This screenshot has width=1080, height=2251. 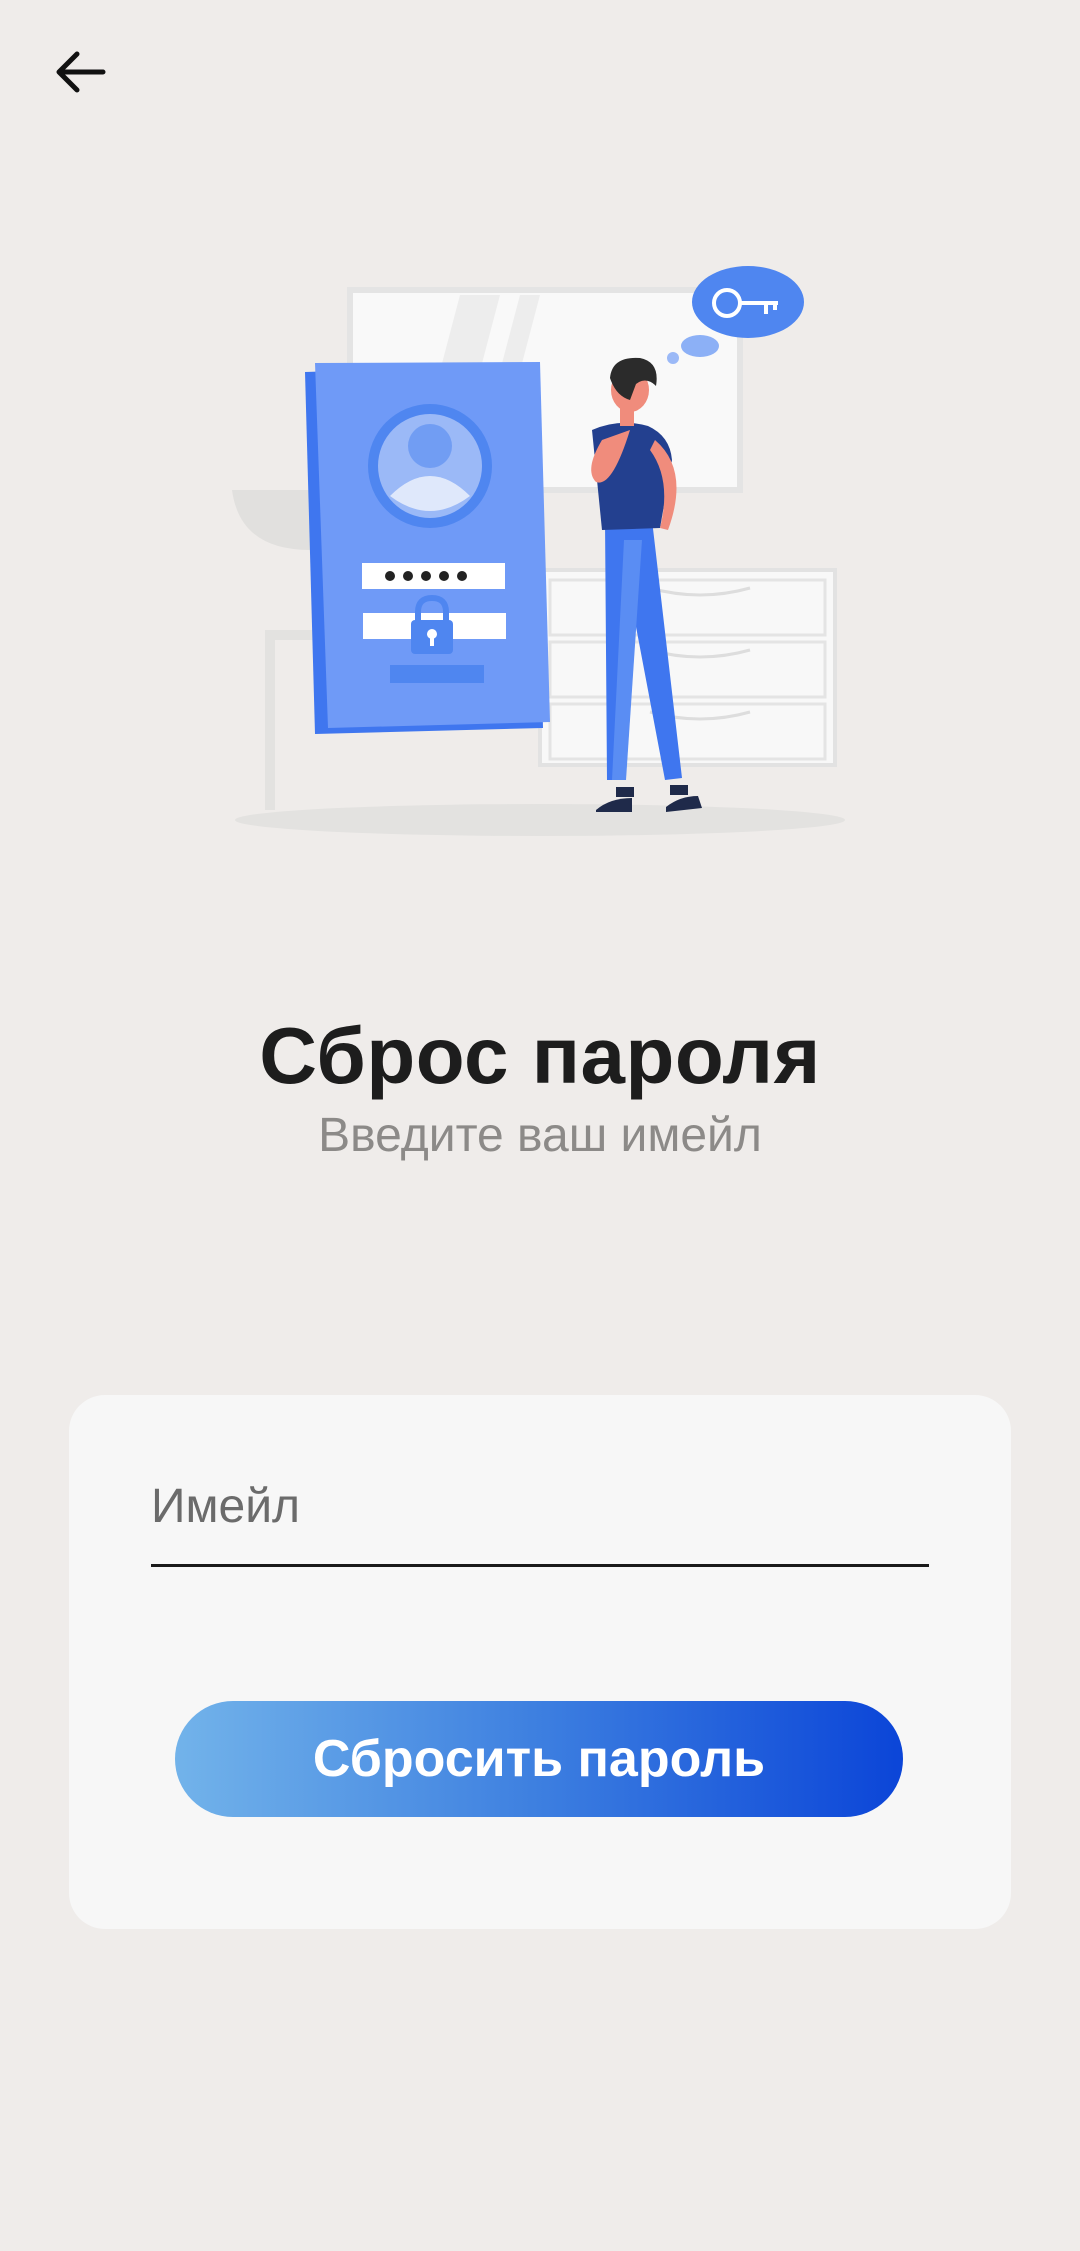 What do you see at coordinates (540, 1517) in the screenshot?
I see `email-field` at bounding box center [540, 1517].